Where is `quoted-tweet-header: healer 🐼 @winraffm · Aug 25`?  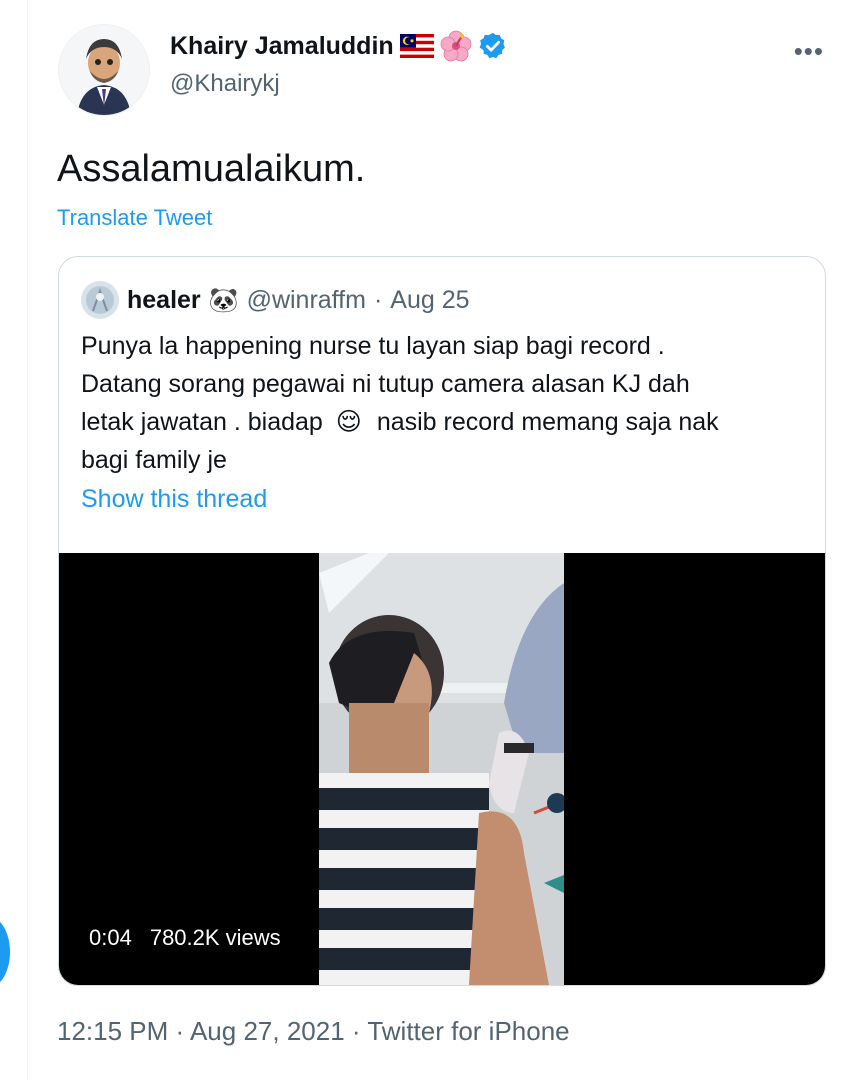
quoted-tweet-header: healer 🐼 @winraffm · Aug 25 is located at coordinates (298, 300).